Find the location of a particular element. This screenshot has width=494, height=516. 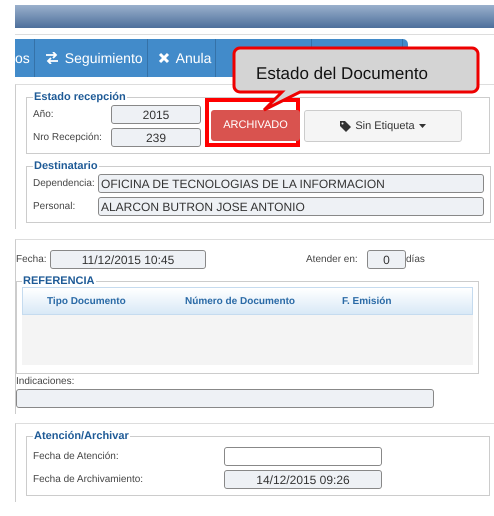

caret-icon is located at coordinates (422, 126).